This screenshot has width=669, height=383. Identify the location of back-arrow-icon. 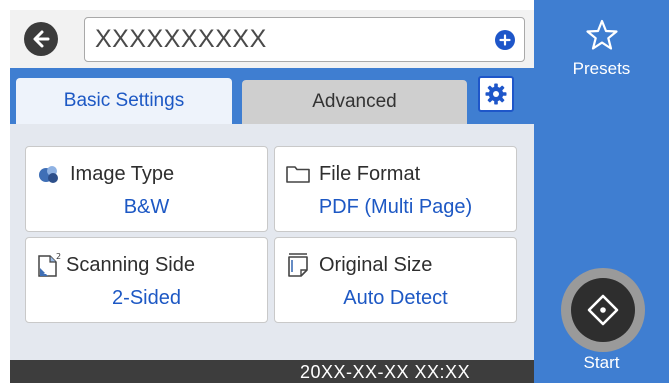
(41, 39).